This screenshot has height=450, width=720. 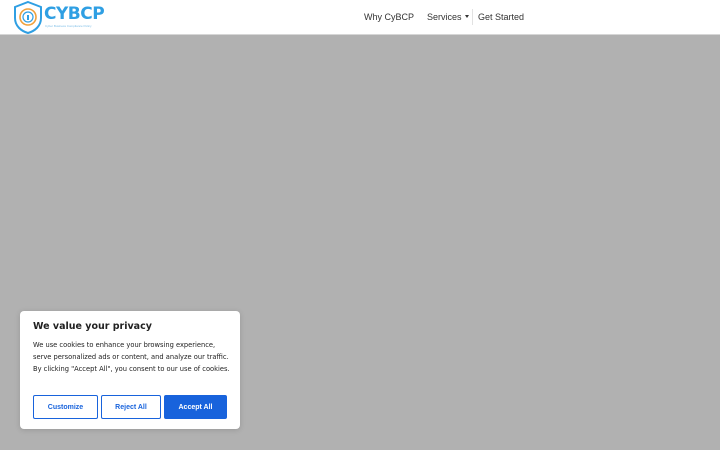 I want to click on shield-lock-icon, so click(x=28, y=17).